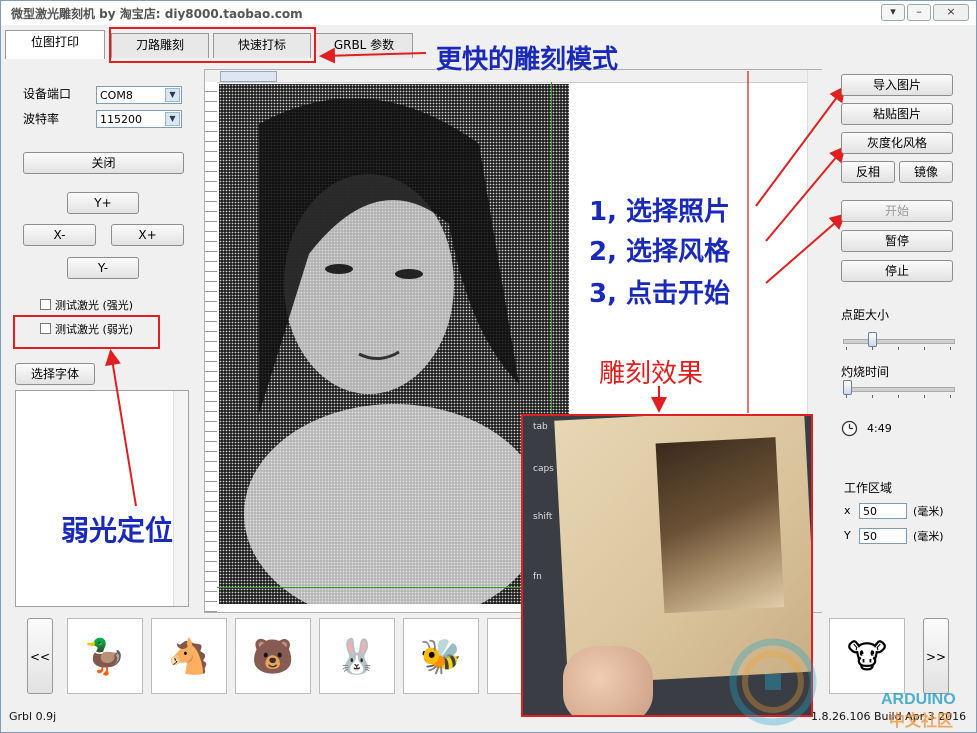 Image resolution: width=977 pixels, height=733 pixels. Describe the element at coordinates (865, 372) in the screenshot. I see `burn-time-label: 灼烧时间` at that location.